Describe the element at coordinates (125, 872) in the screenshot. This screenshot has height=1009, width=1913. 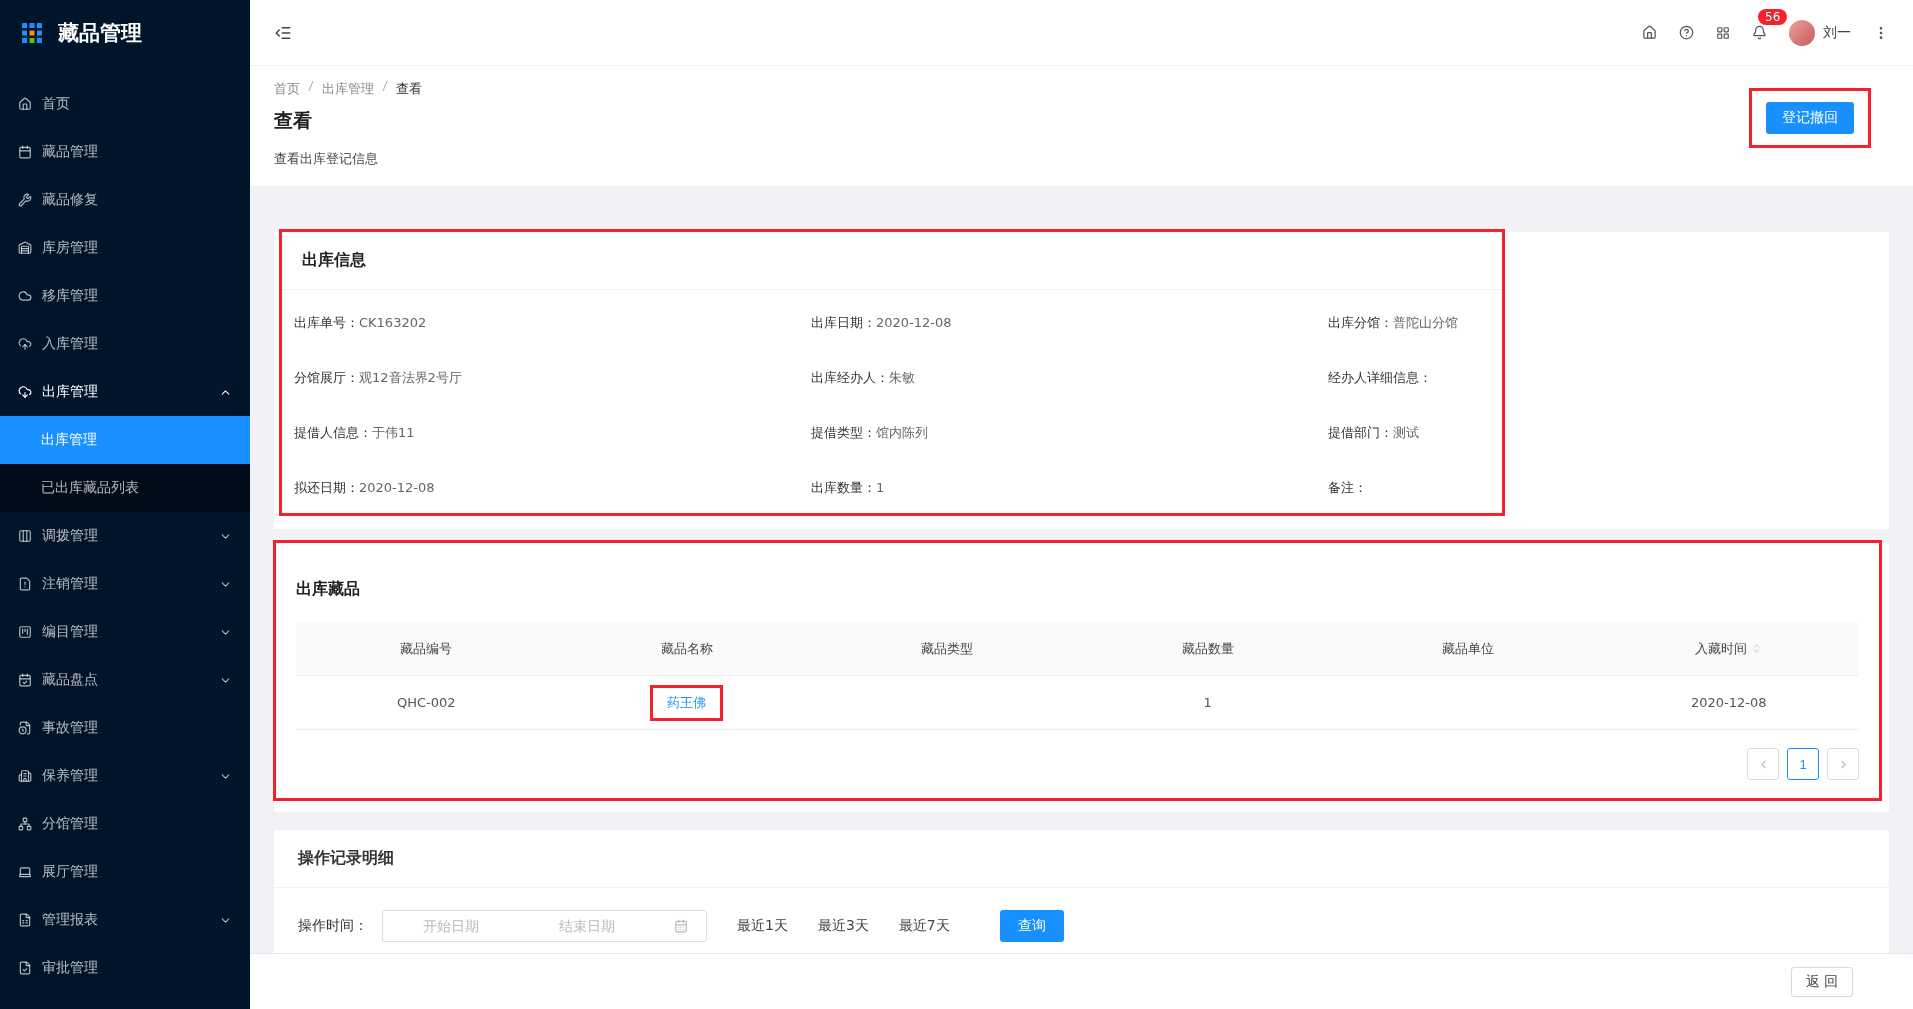
I see `sidebar-item: 展厅管理` at that location.